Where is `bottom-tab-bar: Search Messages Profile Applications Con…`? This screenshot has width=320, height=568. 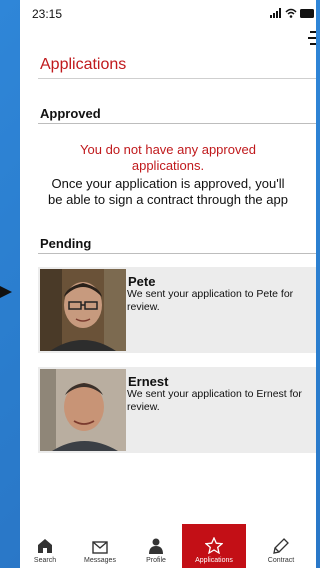
bottom-tab-bar: Search Messages Profile Applications Con… is located at coordinates (168, 546).